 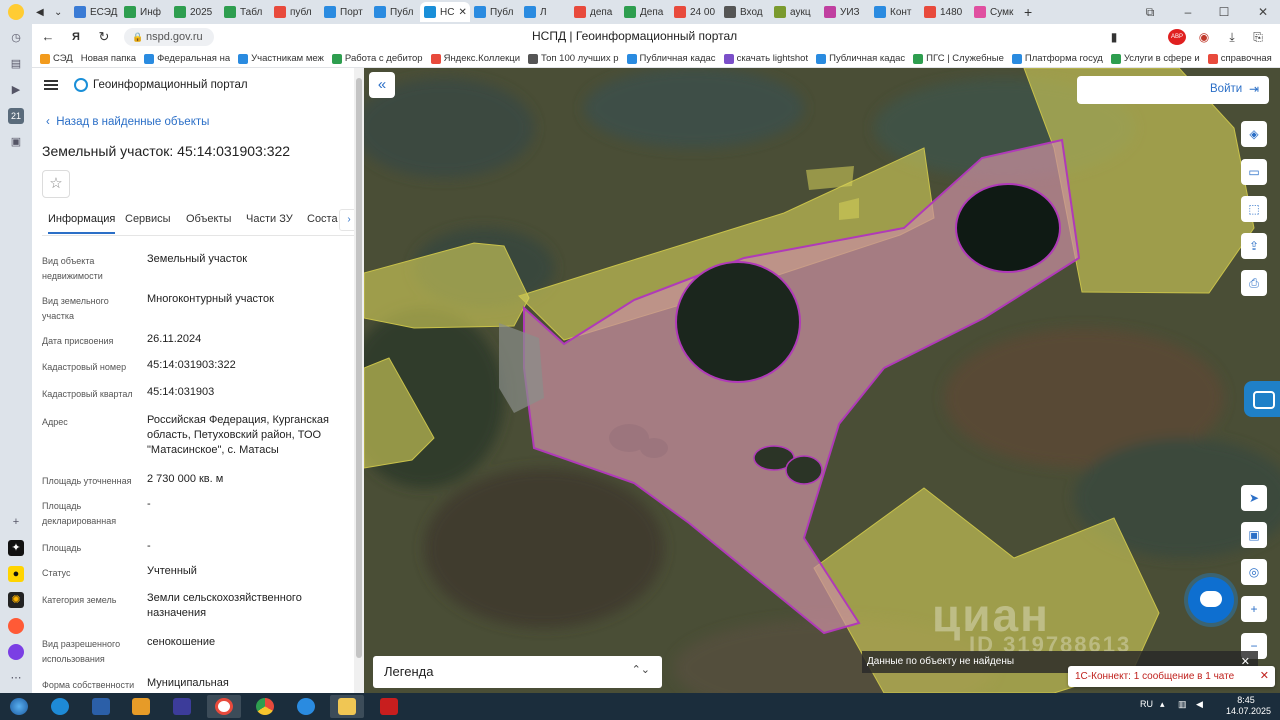 What do you see at coordinates (795, 12) in the screenshot?
I see `browser-tab: аукц` at bounding box center [795, 12].